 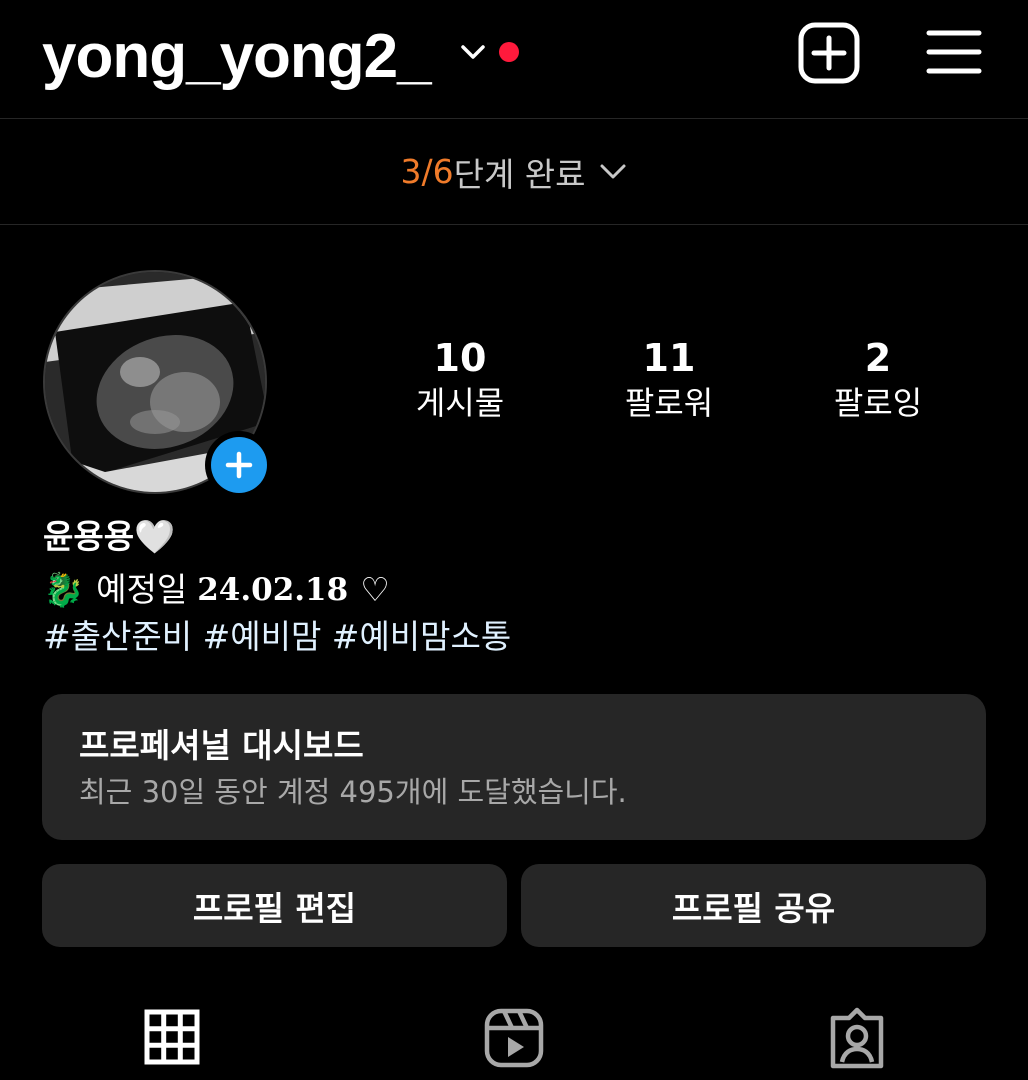 I want to click on bio-due-date: 🐉 예정일 24.02.18 ♡, so click(x=216, y=590).